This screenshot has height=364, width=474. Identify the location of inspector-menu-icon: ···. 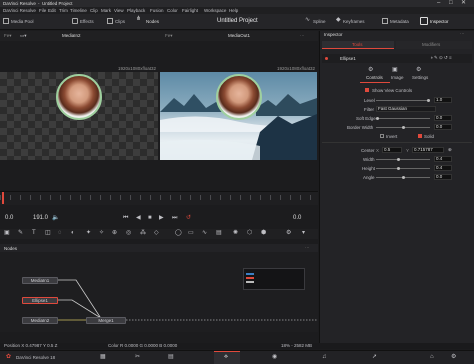
(462, 33).